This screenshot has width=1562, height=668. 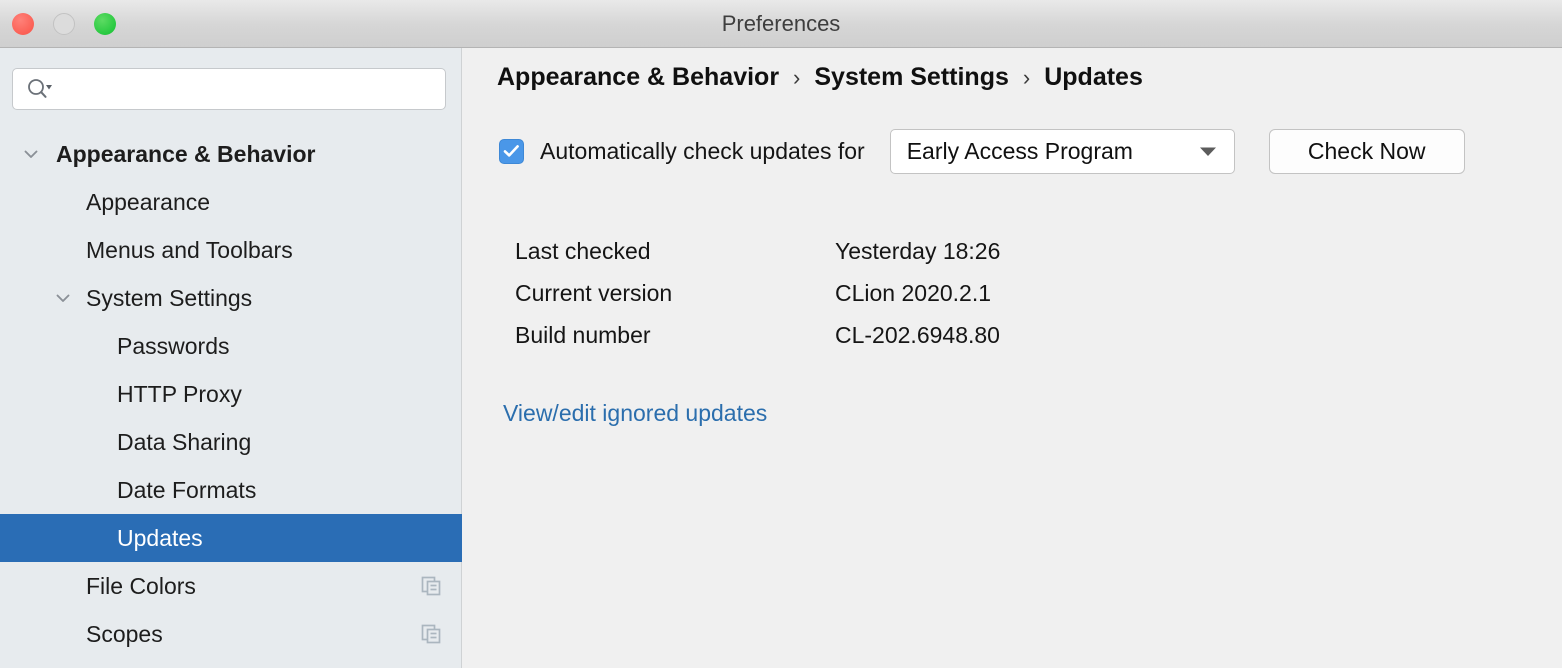 I want to click on search-input, so click(x=254, y=89).